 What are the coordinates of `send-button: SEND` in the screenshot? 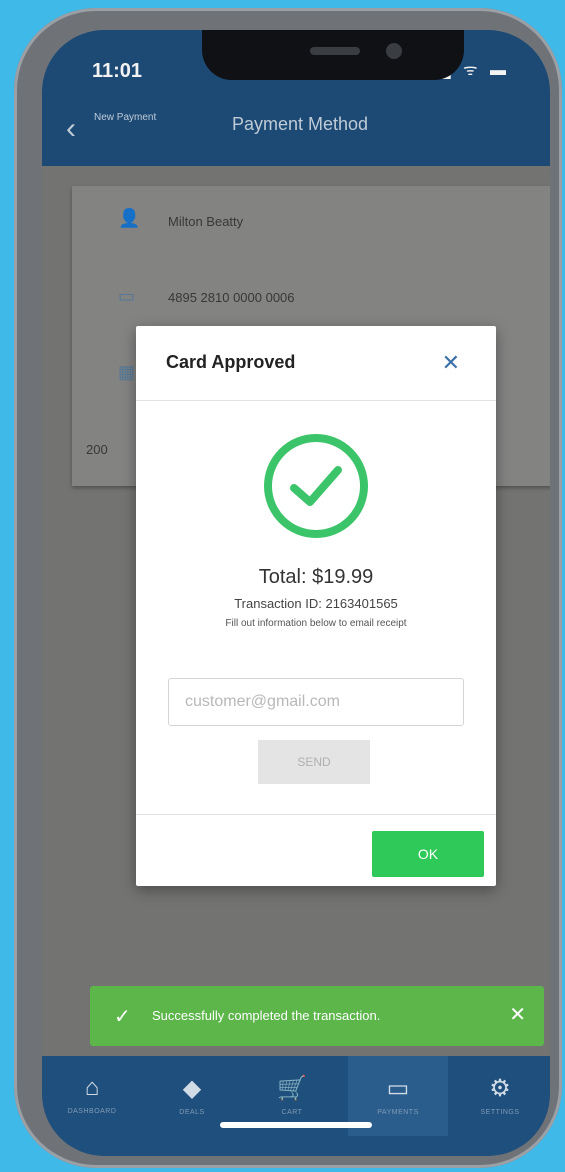 It's located at (314, 762).